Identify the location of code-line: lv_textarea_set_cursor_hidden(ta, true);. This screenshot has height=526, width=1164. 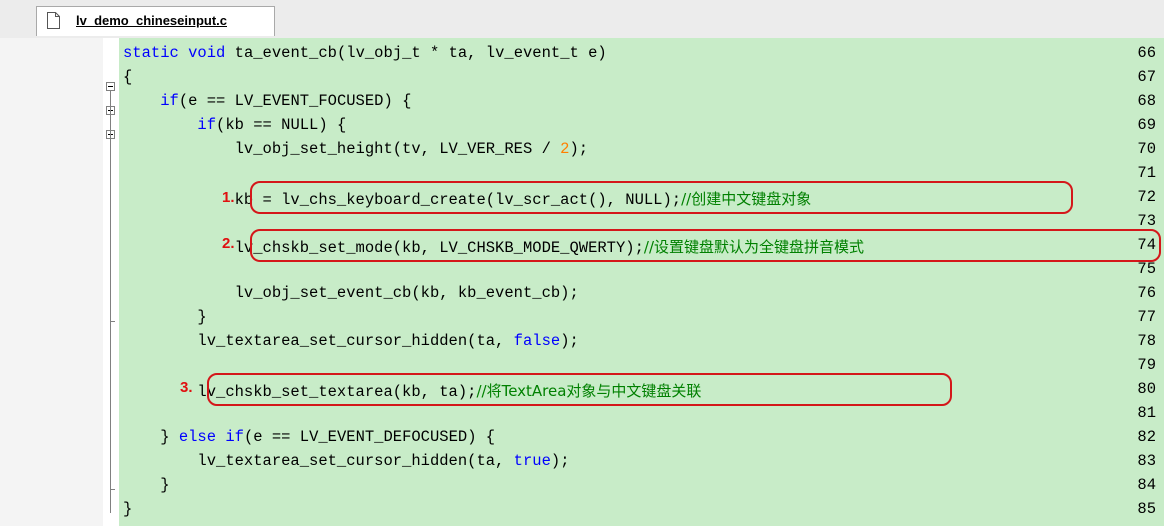
(346, 461).